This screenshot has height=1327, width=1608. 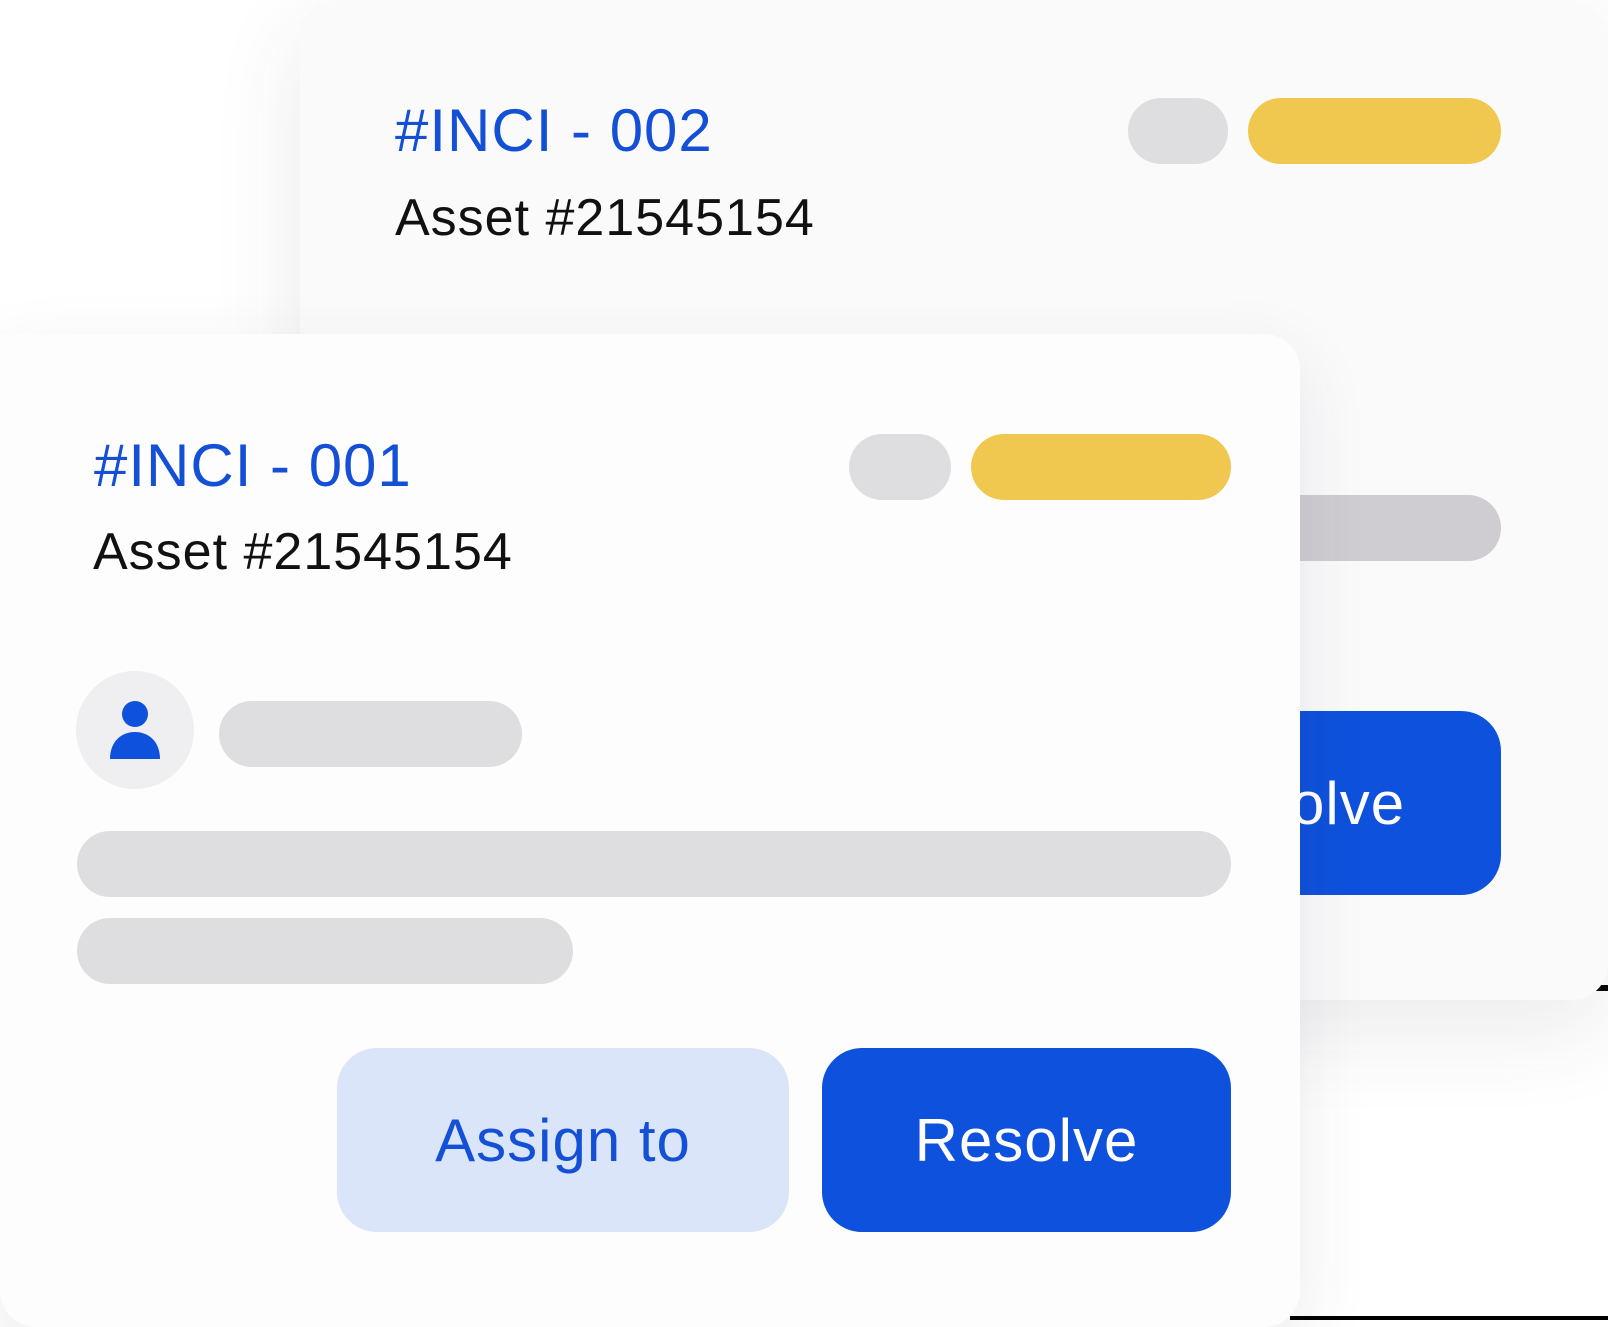 I want to click on assignee-name-placeholder, so click(x=370, y=734).